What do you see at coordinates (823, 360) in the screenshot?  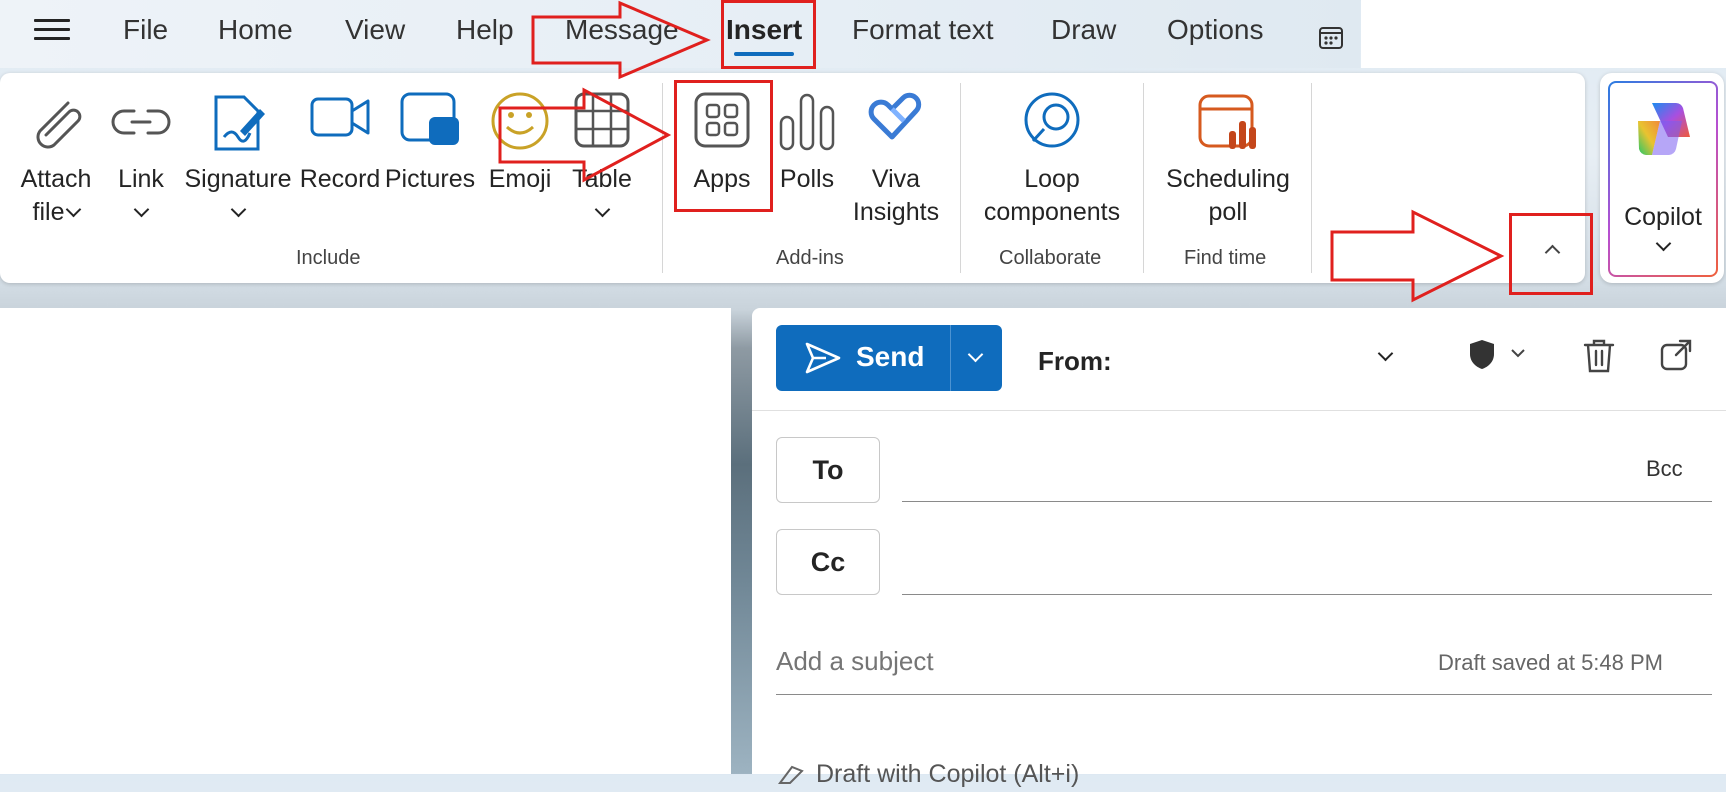 I see `send-icon` at bounding box center [823, 360].